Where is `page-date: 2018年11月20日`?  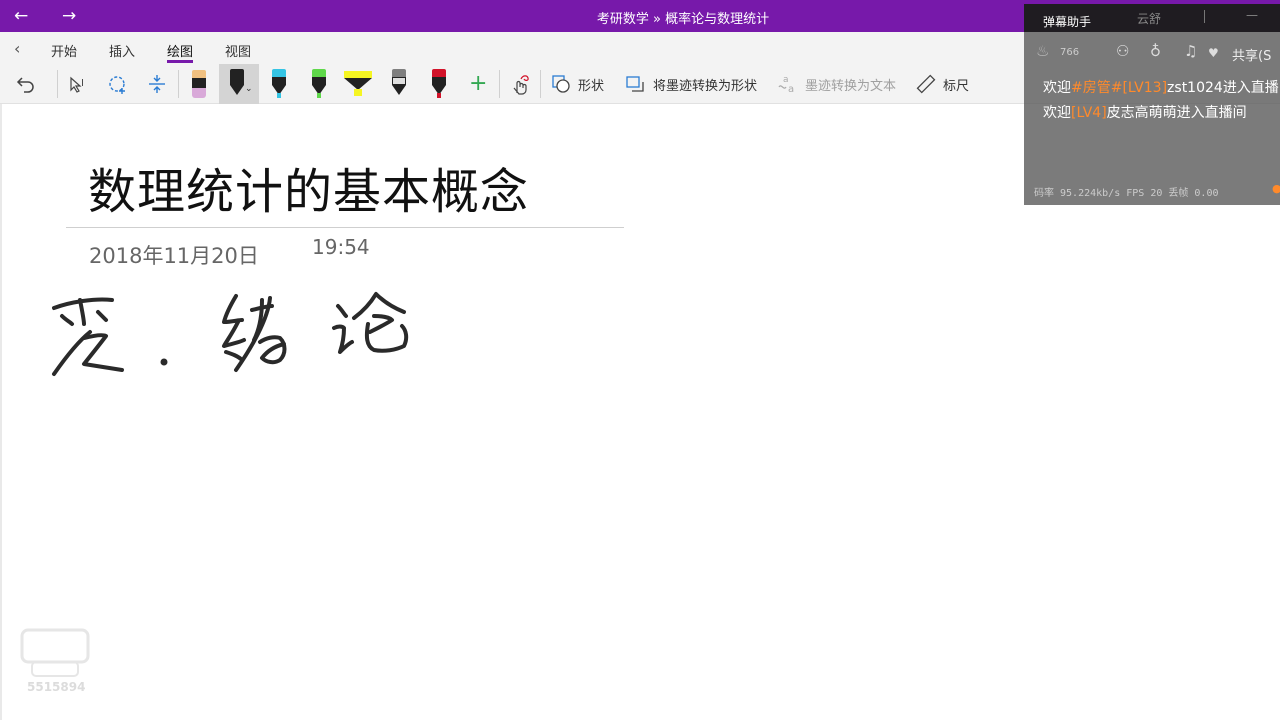
page-date: 2018年11月20日 is located at coordinates (174, 256).